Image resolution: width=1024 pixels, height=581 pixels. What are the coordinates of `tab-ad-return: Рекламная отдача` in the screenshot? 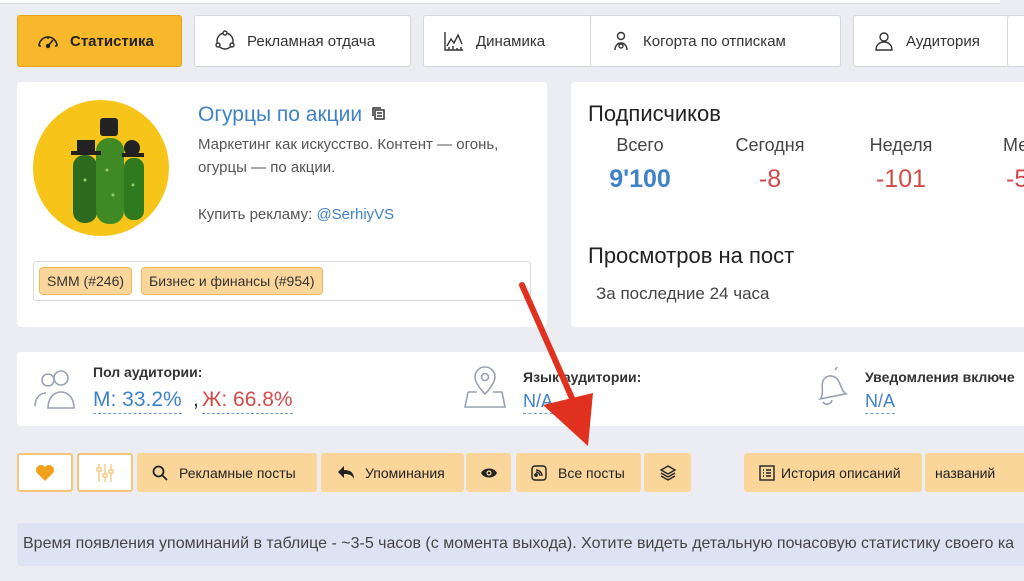 It's located at (302, 41).